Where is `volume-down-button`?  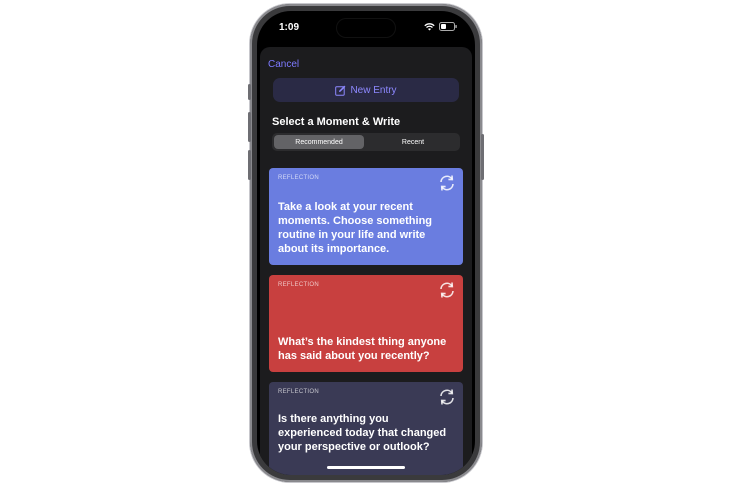 volume-down-button is located at coordinates (249, 165).